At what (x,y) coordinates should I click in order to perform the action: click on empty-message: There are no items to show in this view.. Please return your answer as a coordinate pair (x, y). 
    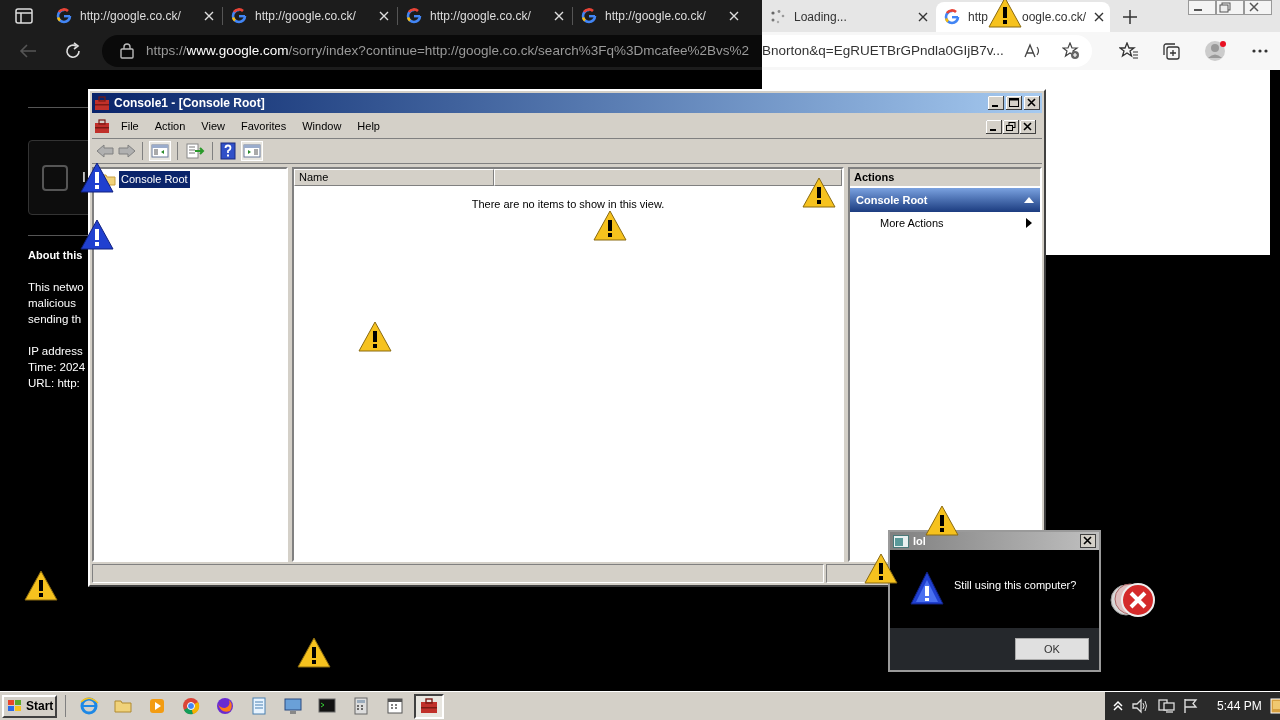
    Looking at the image, I should click on (568, 204).